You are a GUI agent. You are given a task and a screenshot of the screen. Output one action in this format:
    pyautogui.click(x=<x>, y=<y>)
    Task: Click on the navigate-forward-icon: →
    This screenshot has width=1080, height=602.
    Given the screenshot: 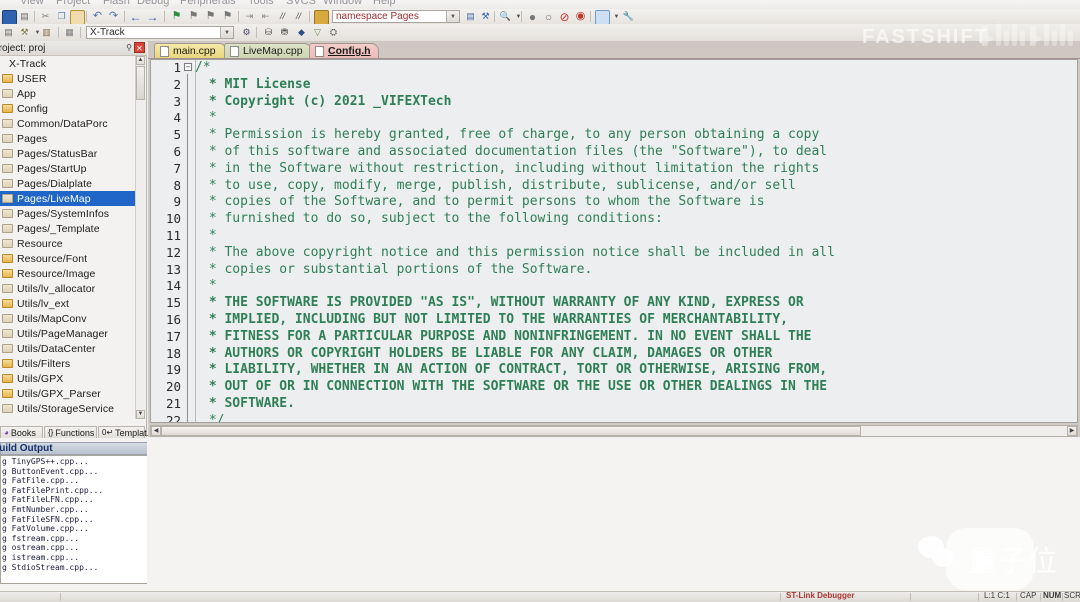 What is the action you would take?
    pyautogui.click(x=152, y=16)
    